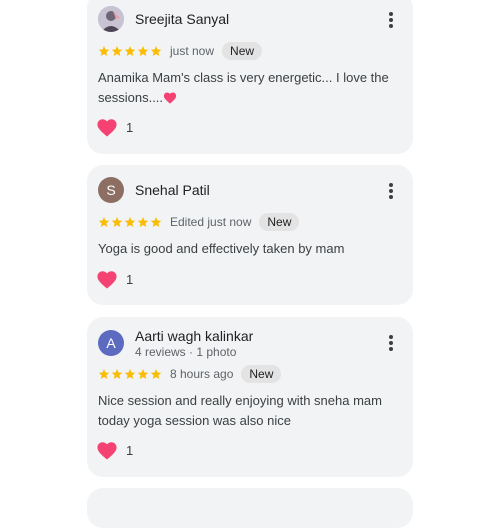  I want to click on profile-photo-icon, so click(111, 19).